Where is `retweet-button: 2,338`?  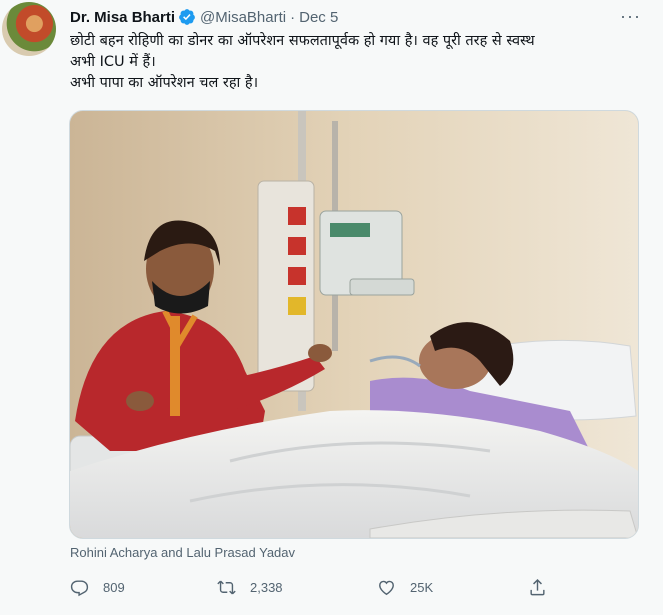
retweet-button: 2,338 is located at coordinates (250, 587).